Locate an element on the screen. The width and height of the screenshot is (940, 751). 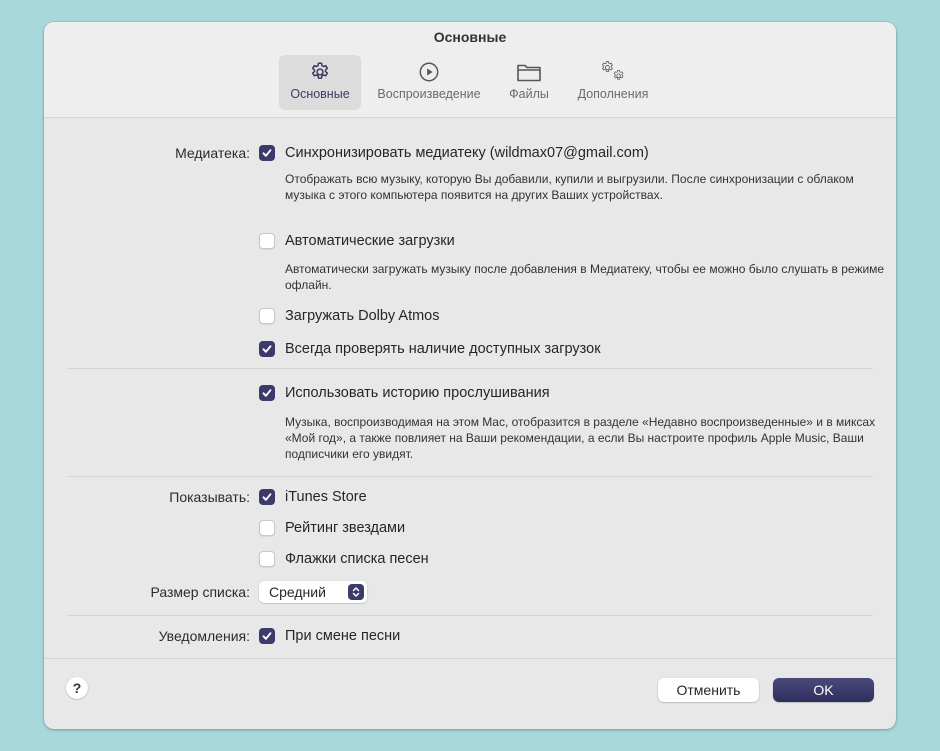
sync-library-checkbox is located at coordinates (267, 153).